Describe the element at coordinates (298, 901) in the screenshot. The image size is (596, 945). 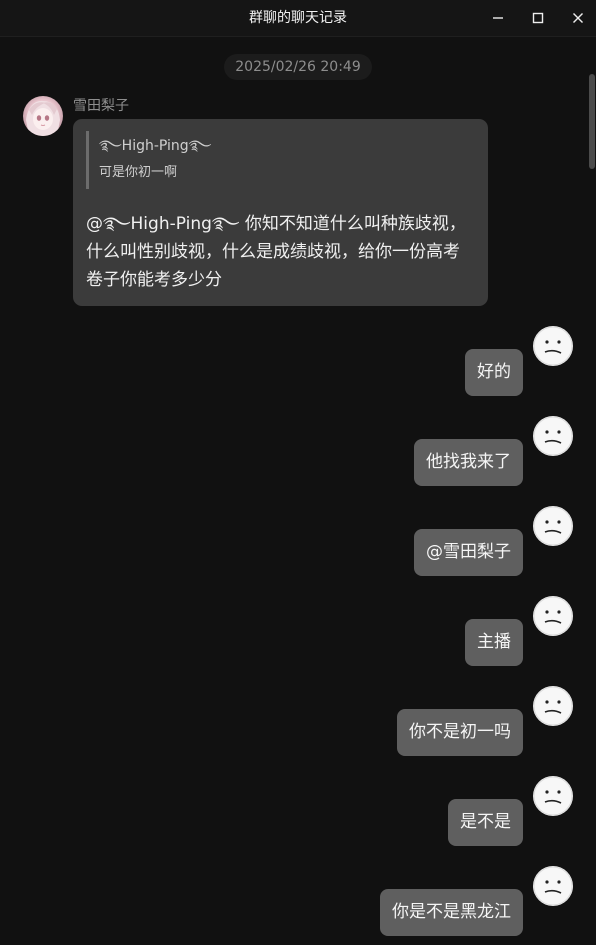
I see `outgoing-message-row: 你是不是黑龙江` at that location.